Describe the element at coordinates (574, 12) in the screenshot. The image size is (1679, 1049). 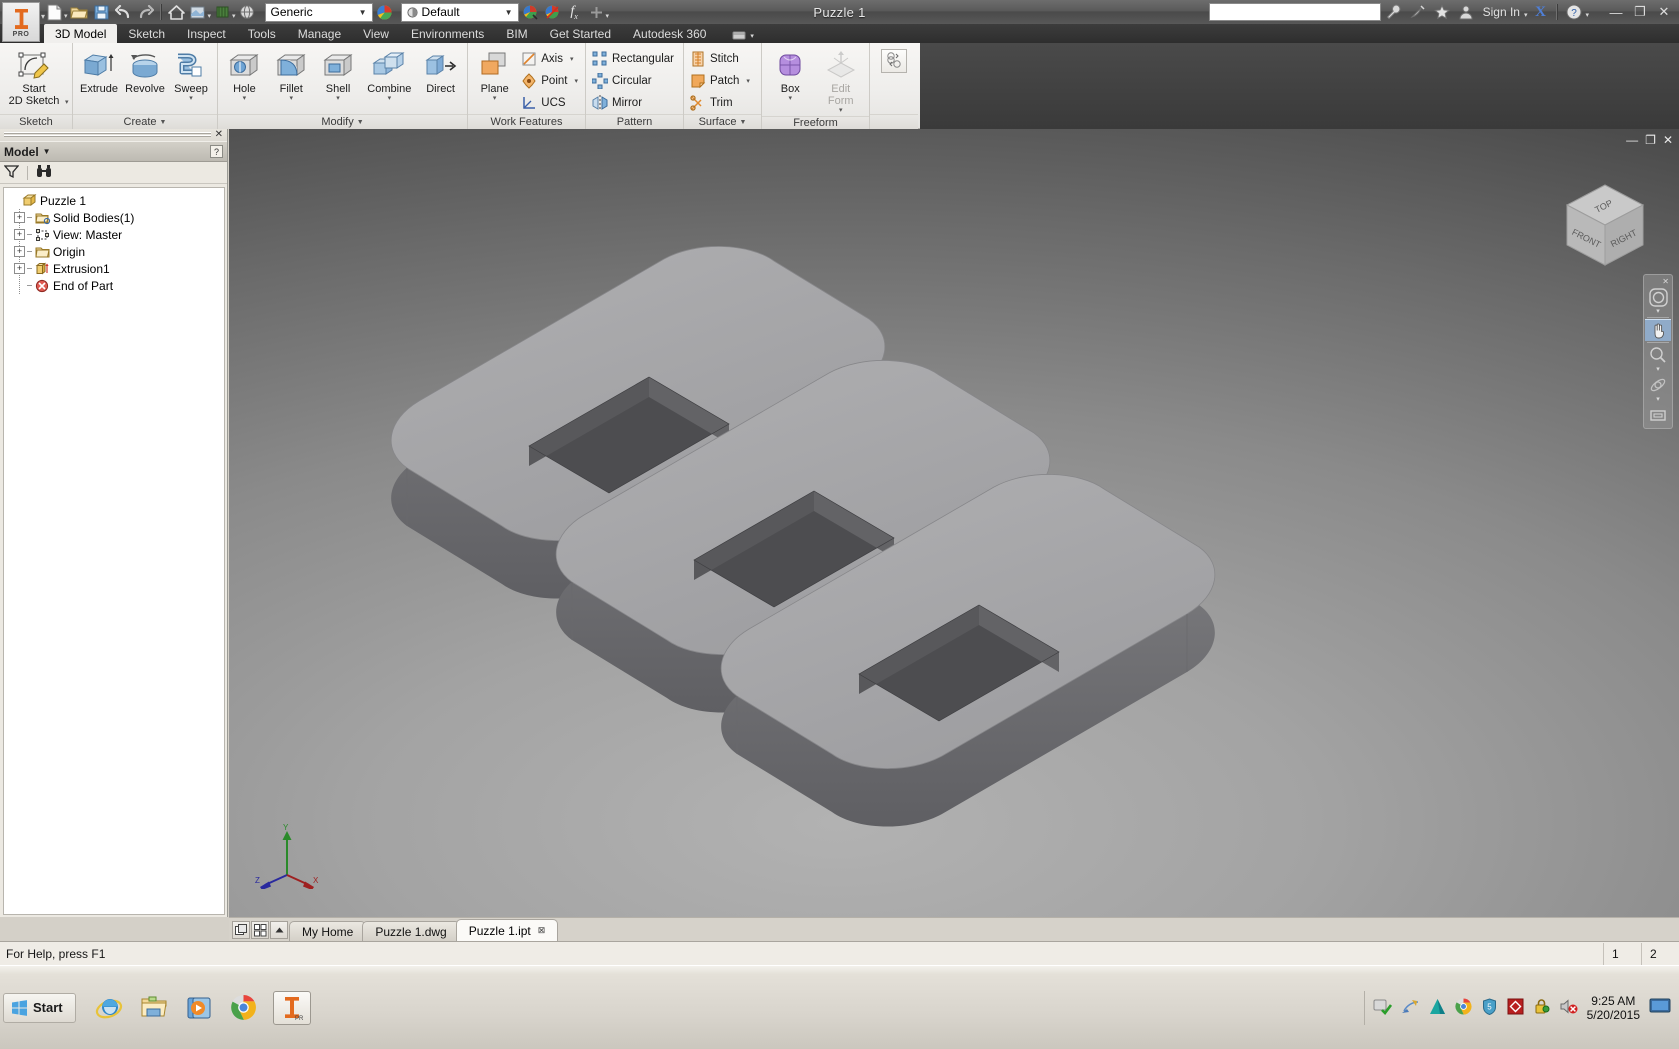
I see `parameters-fx-icon: fx` at that location.